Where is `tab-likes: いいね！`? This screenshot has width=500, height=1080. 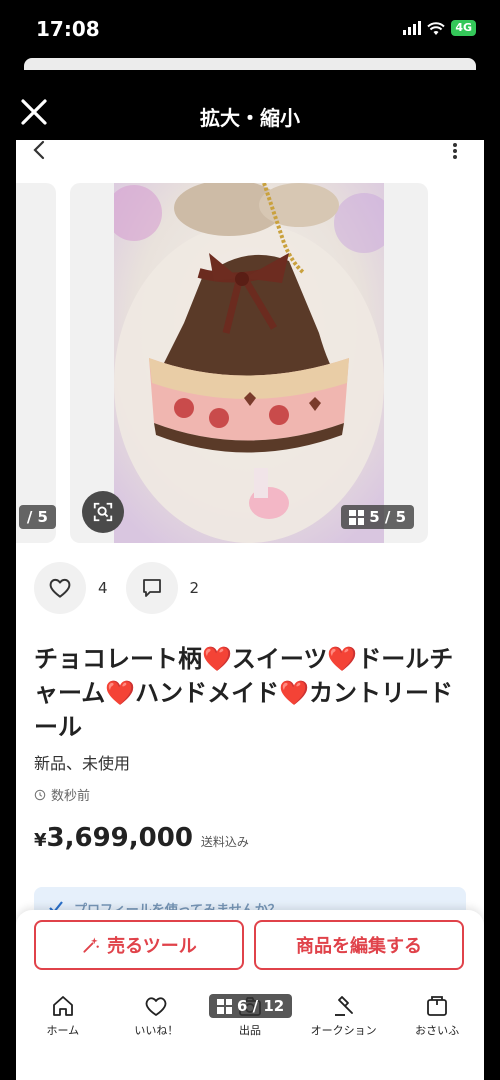 tab-likes: いいね！ is located at coordinates (157, 1020).